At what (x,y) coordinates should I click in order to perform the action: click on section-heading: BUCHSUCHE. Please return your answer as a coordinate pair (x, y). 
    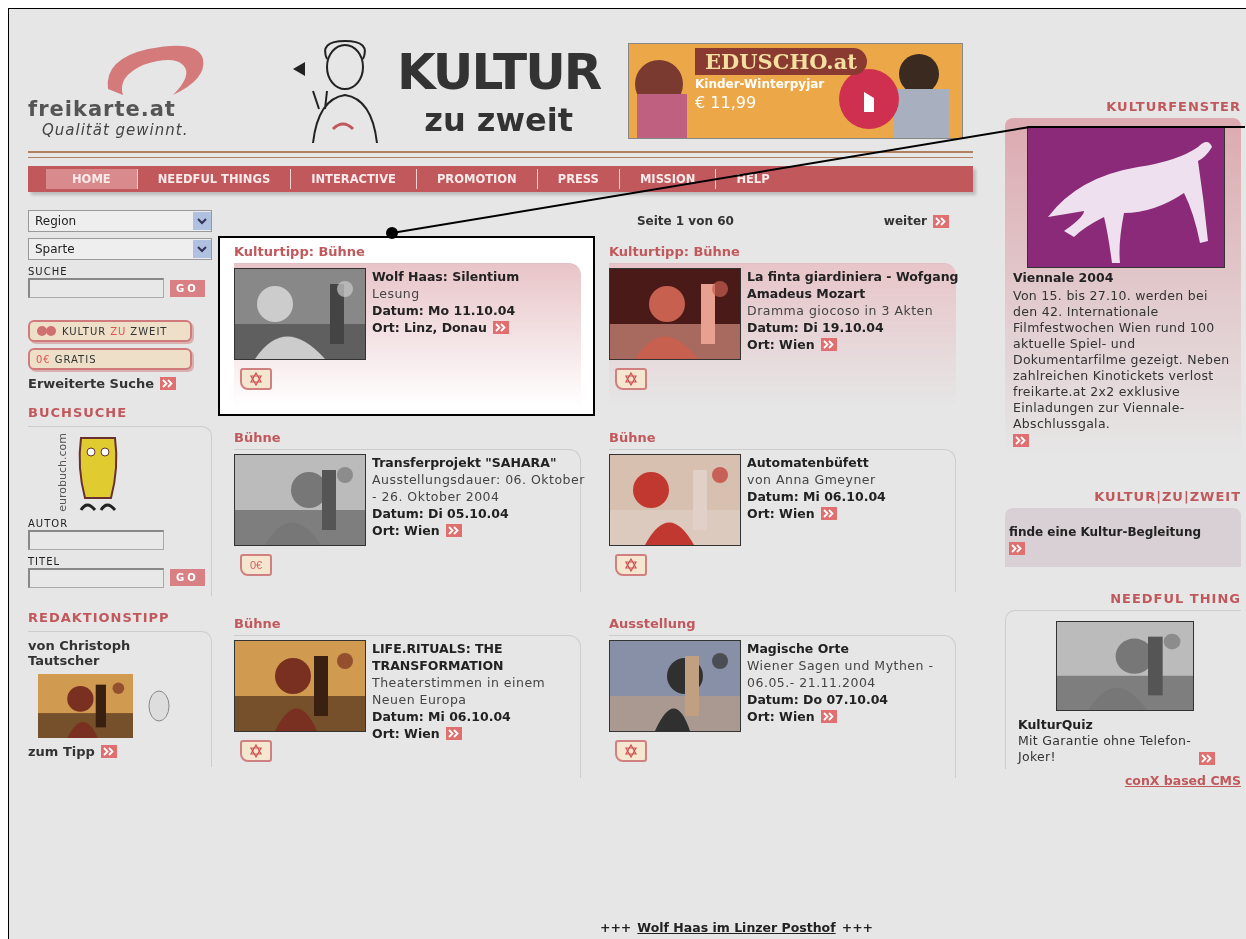
    Looking at the image, I should click on (78, 412).